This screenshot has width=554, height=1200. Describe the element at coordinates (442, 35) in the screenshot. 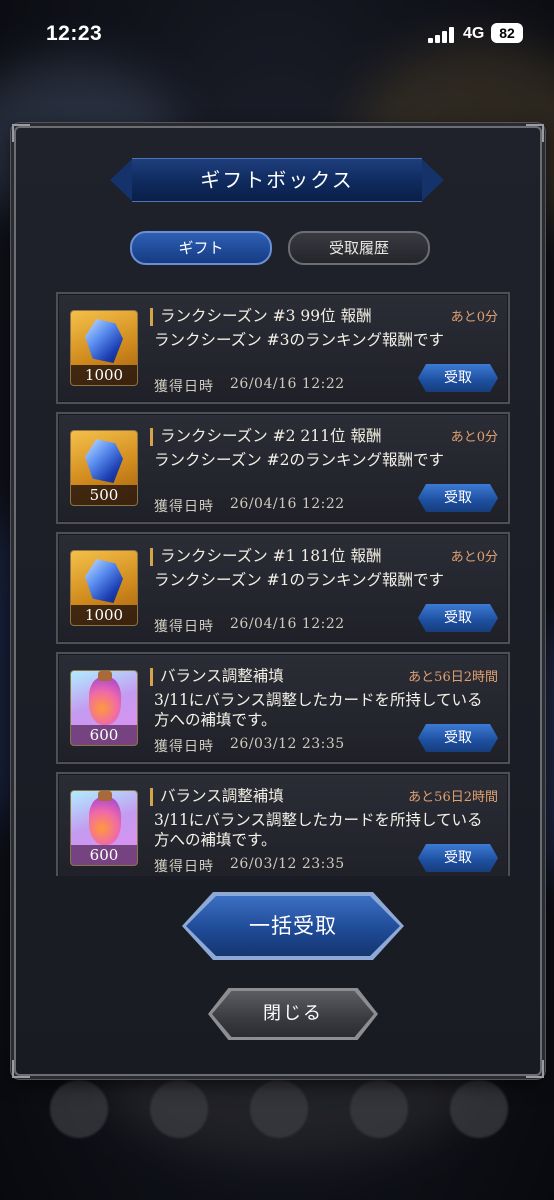

I see `signal-icon` at that location.